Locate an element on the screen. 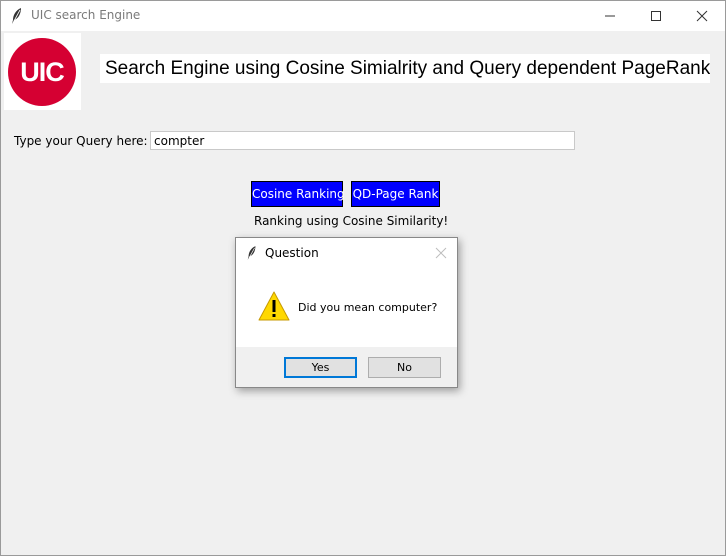 Image resolution: width=726 pixels, height=556 pixels. query-input is located at coordinates (362, 140).